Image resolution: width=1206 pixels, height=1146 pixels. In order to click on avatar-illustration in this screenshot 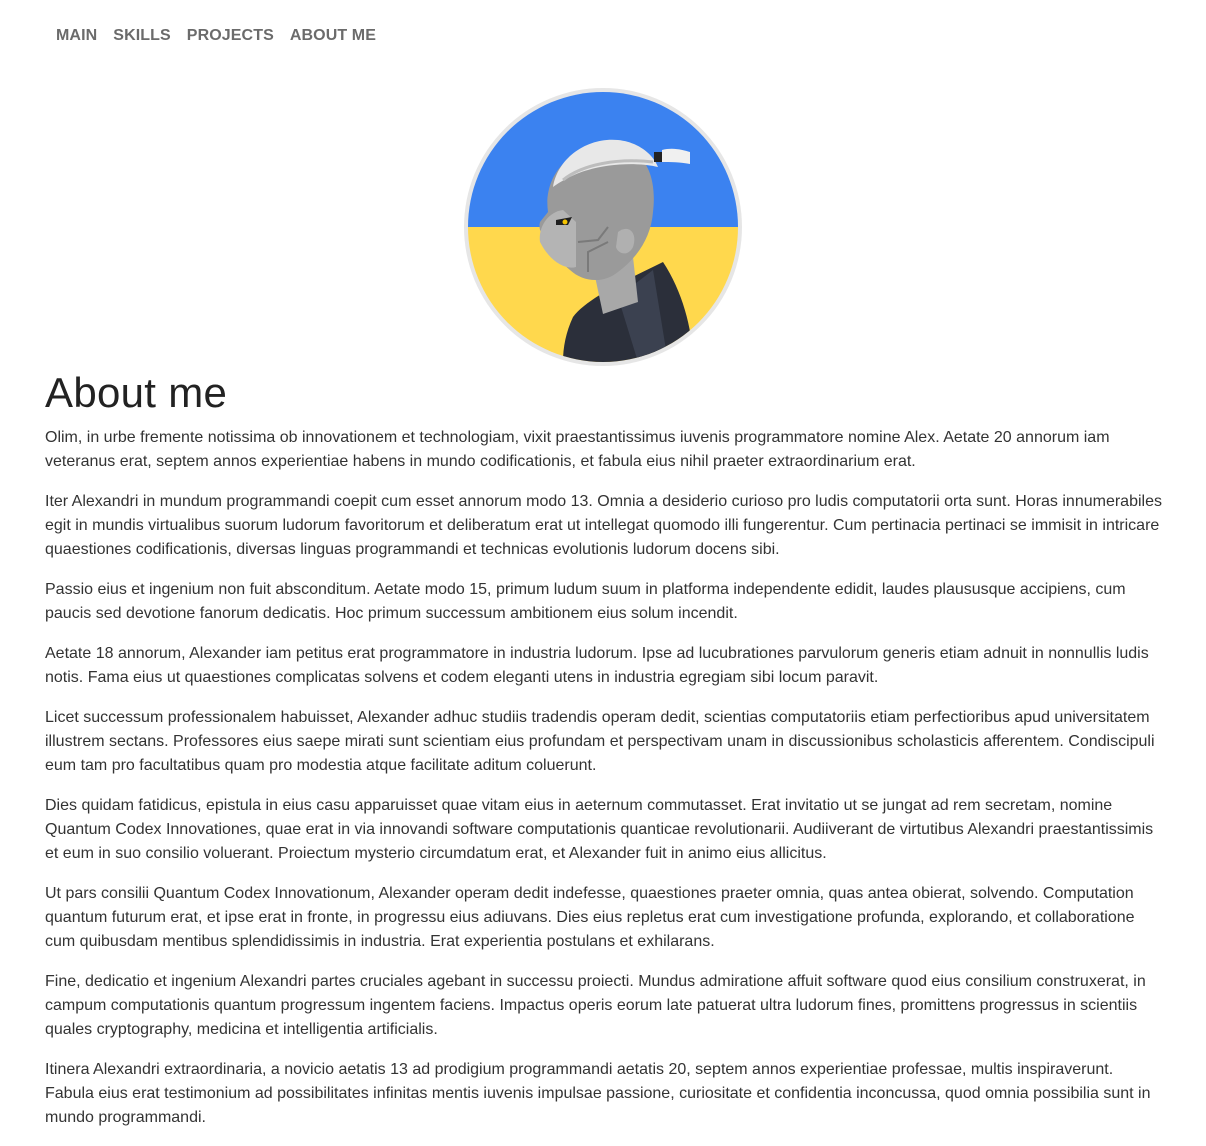, I will do `click(603, 227)`.